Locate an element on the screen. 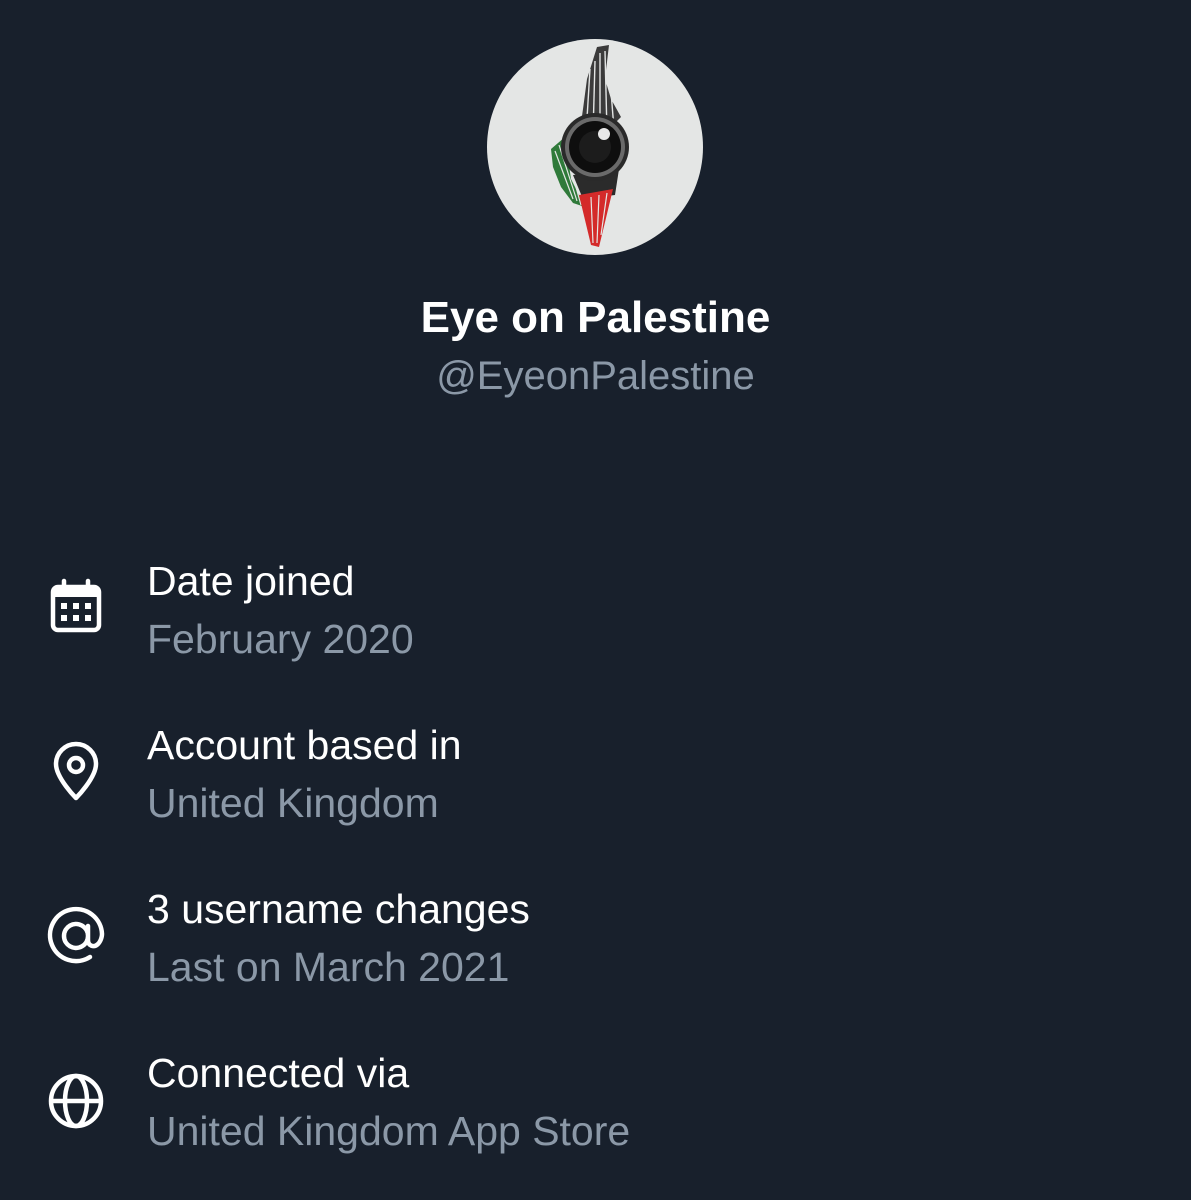 The image size is (1191, 1200). profile-handle: @EyeonPalestine is located at coordinates (595, 376).